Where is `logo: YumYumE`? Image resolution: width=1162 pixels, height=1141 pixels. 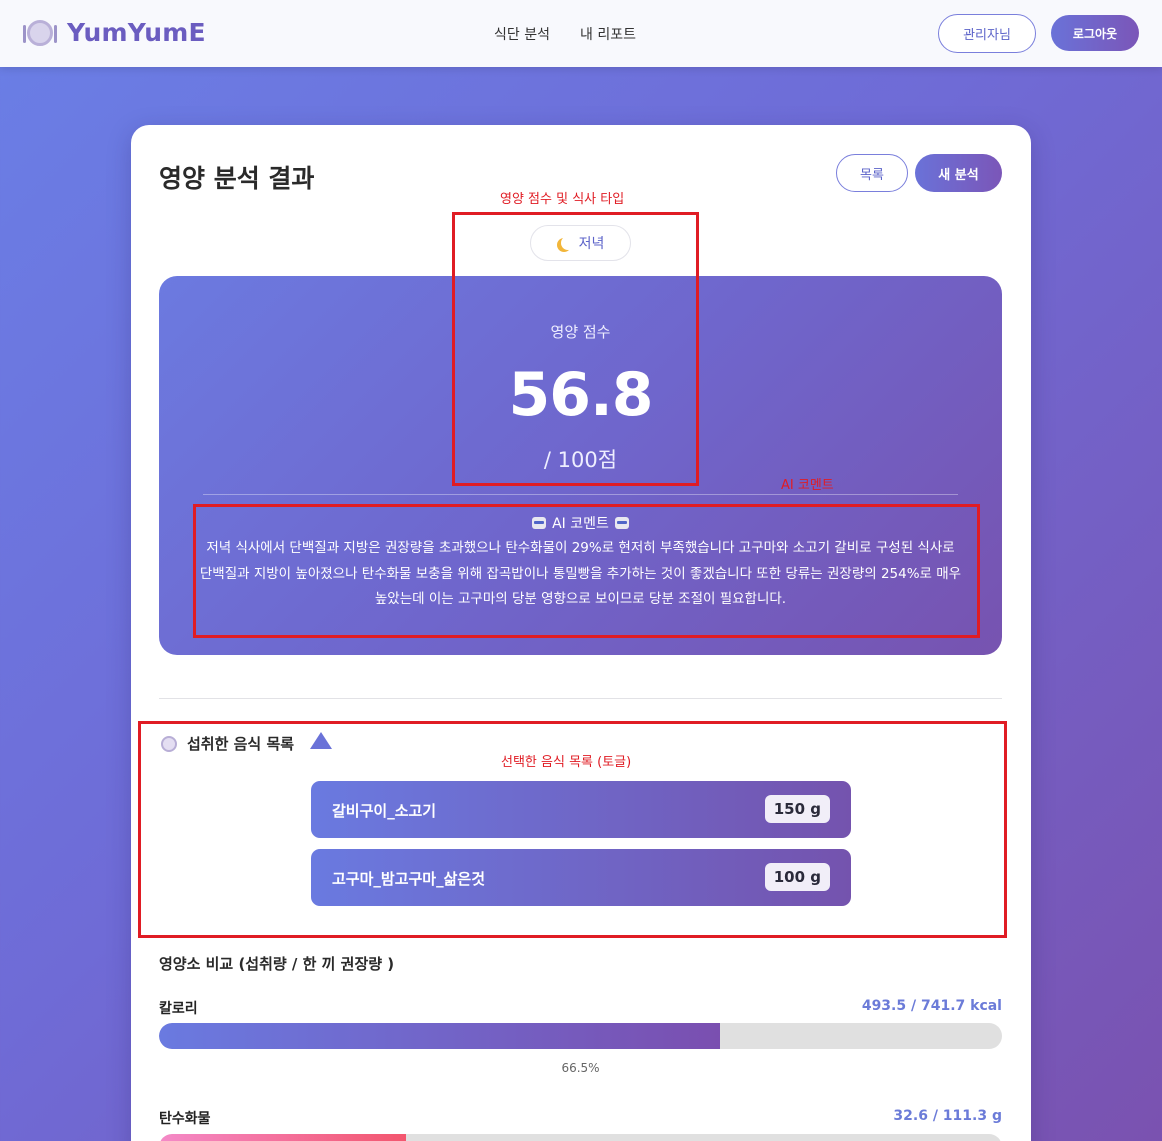 logo: YumYumE is located at coordinates (114, 32).